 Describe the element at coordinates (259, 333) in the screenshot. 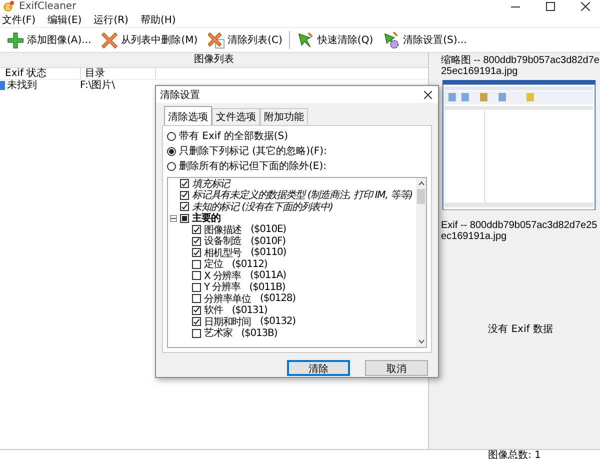

I see `tag-code: ($013B)` at that location.